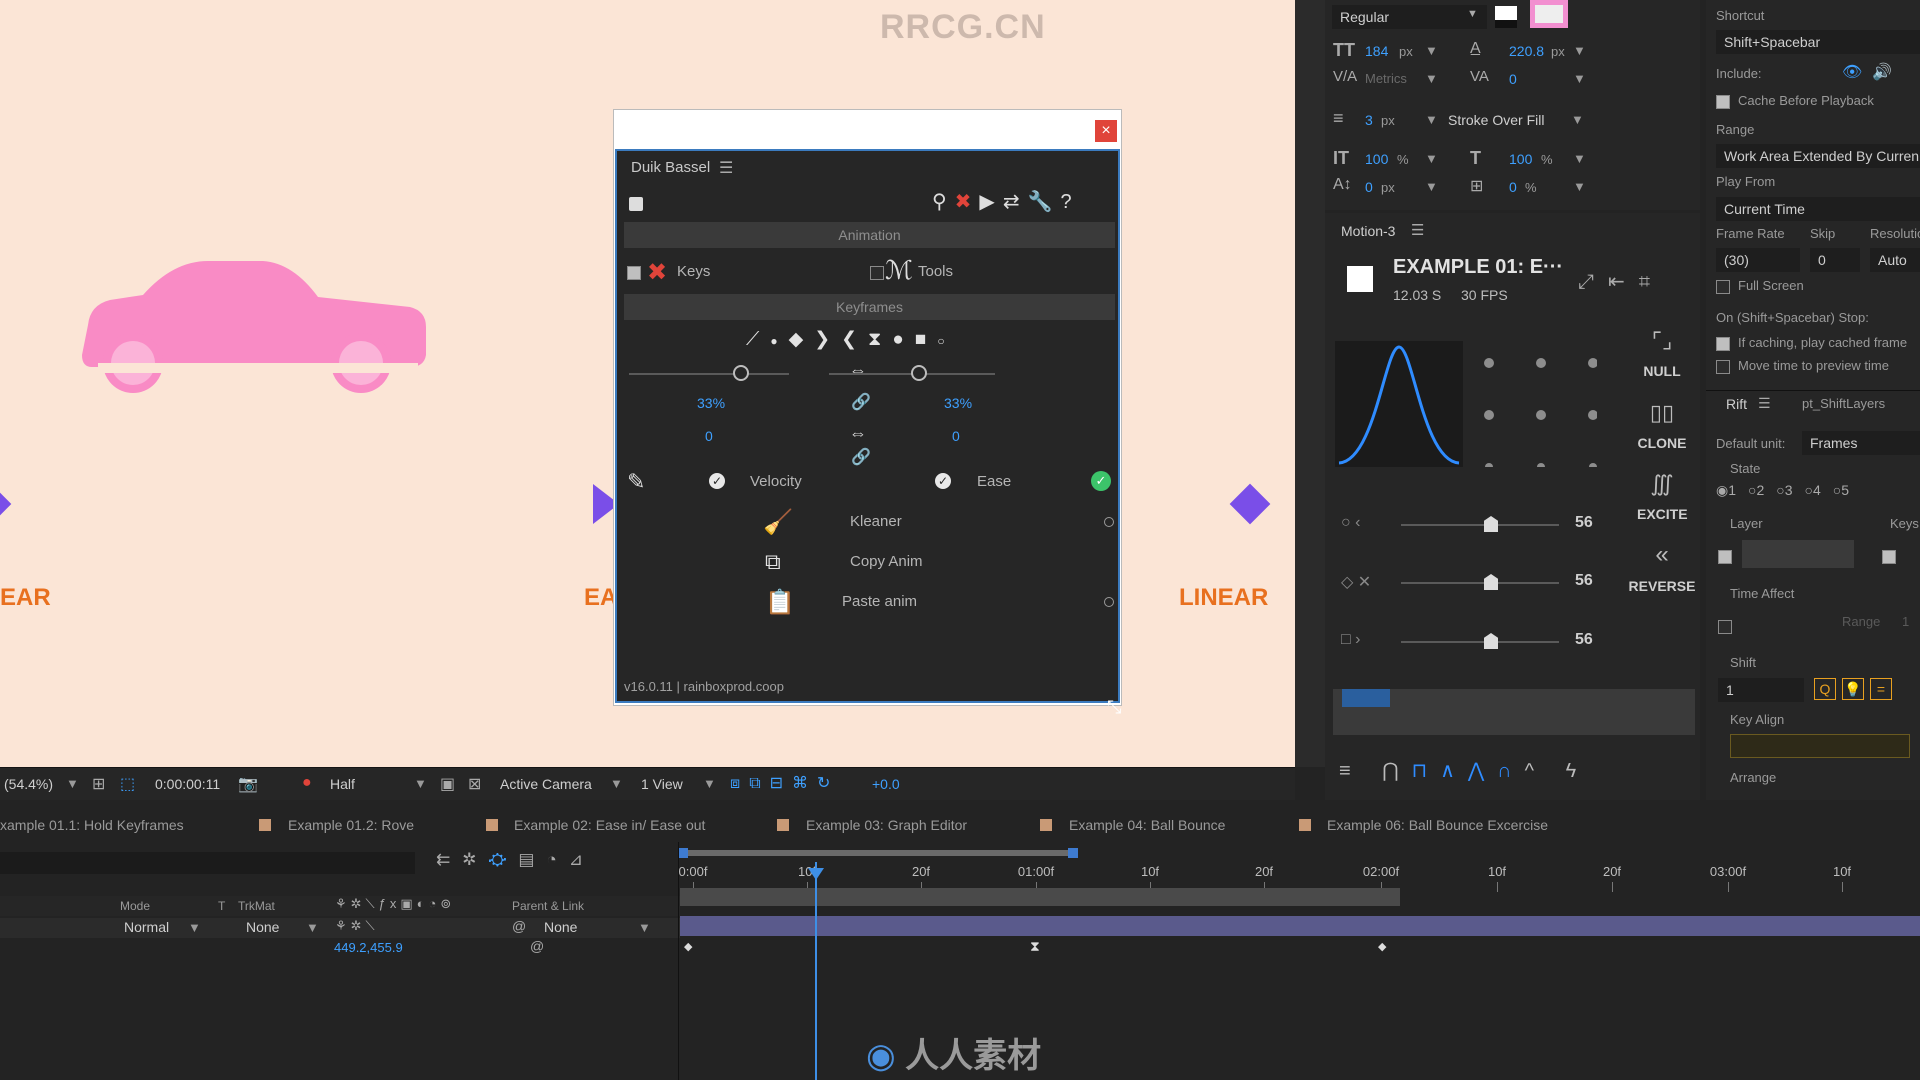 This screenshot has height=1080, width=1920. Describe the element at coordinates (1480, 525) in the screenshot. I see `slider-1-track` at that location.